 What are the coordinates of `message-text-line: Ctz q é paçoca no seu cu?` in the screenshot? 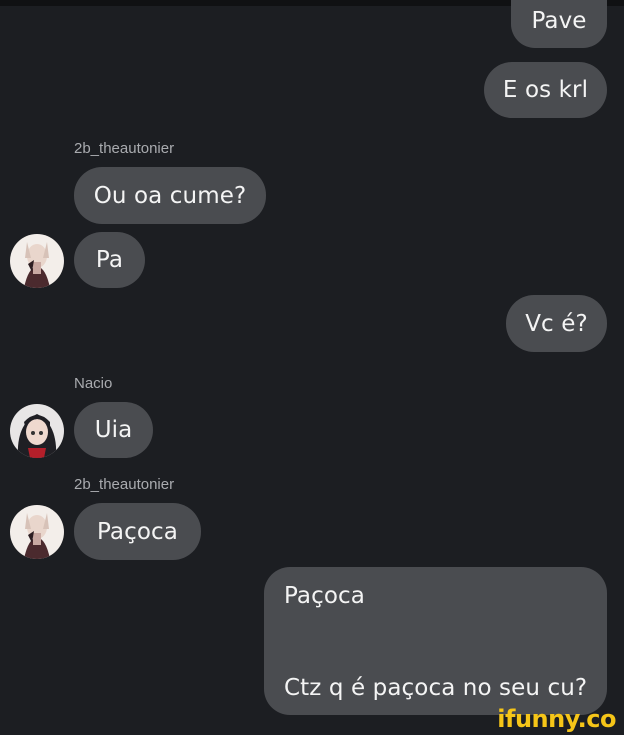 It's located at (436, 688).